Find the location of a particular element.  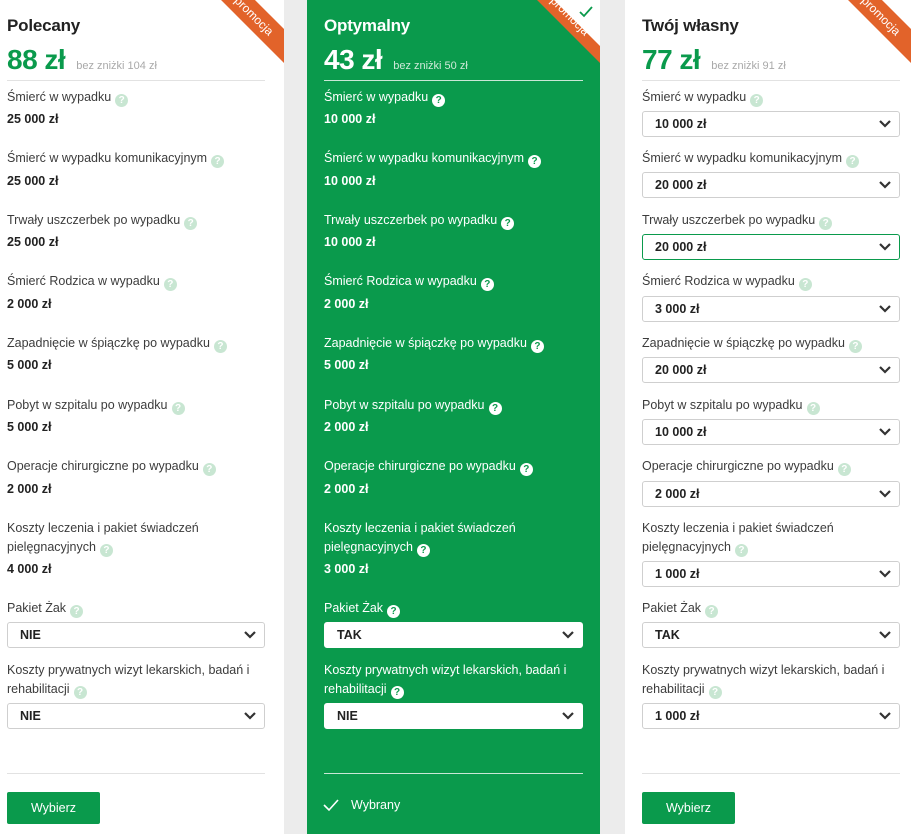

parent-death-select: 3 000 zł is located at coordinates (771, 309).